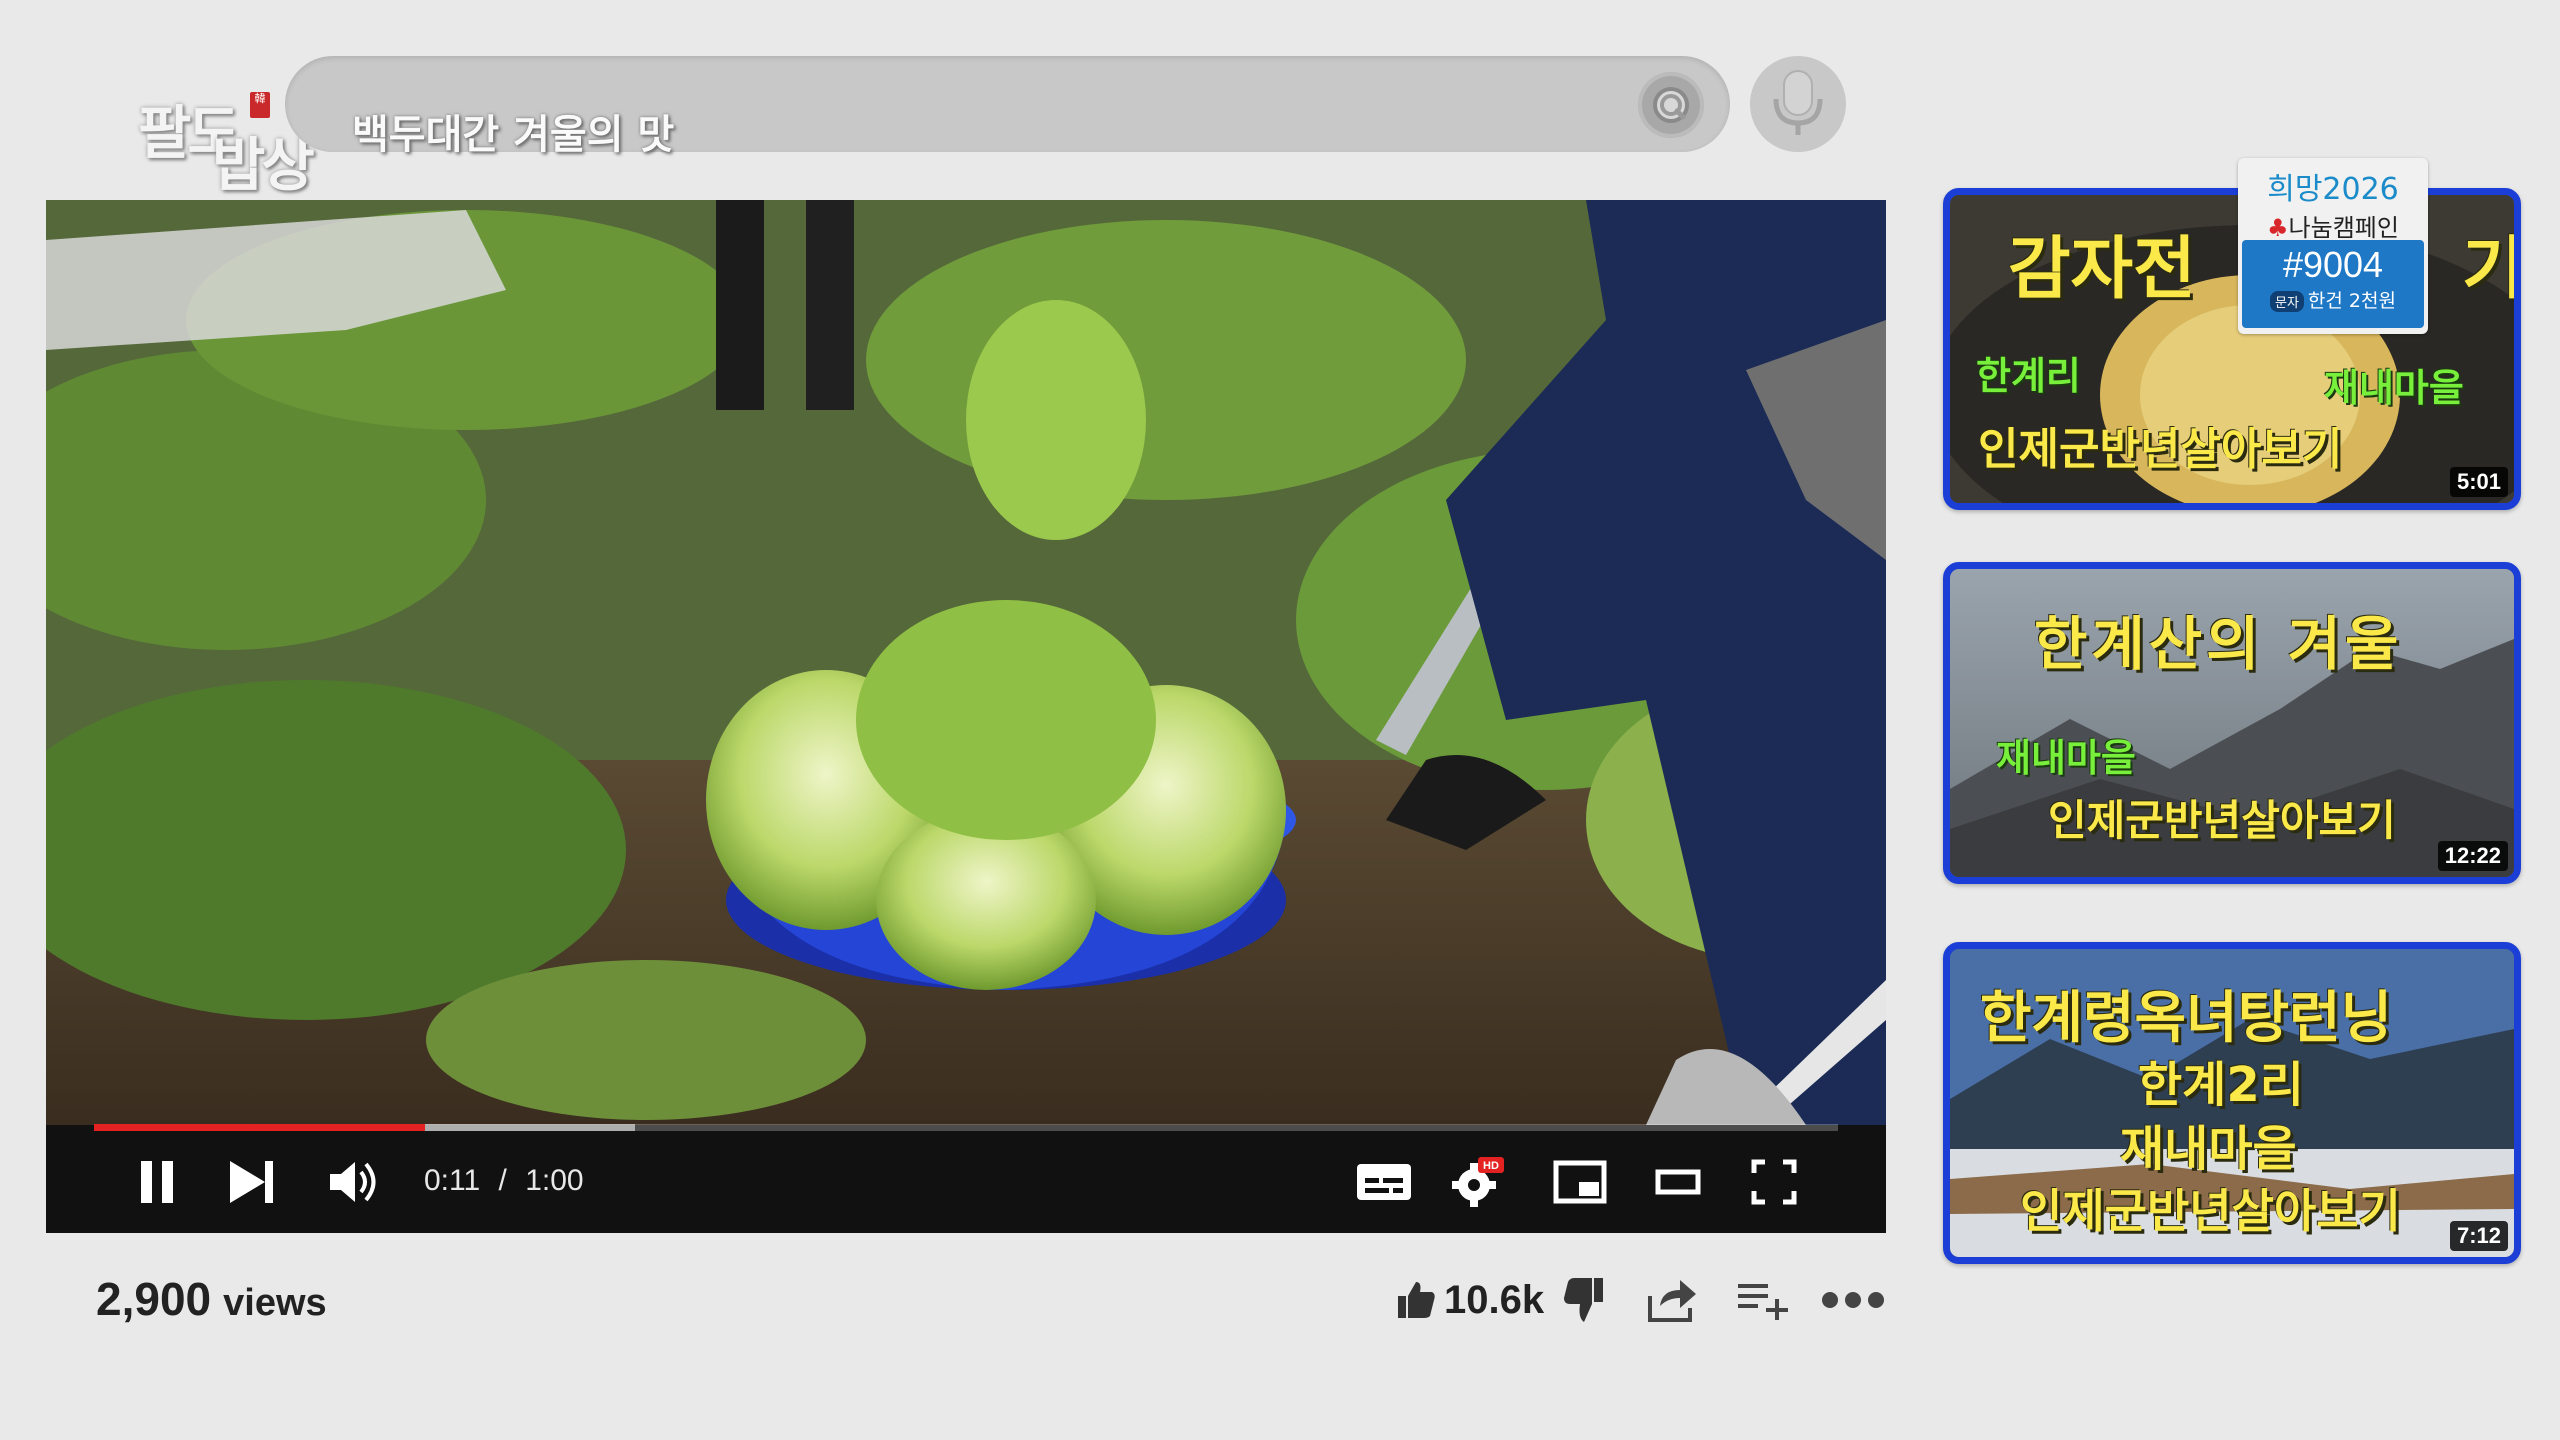 This screenshot has width=2560, height=1440. Describe the element at coordinates (2221, 1085) in the screenshot. I see `thumb-line-2: 한계2리` at that location.